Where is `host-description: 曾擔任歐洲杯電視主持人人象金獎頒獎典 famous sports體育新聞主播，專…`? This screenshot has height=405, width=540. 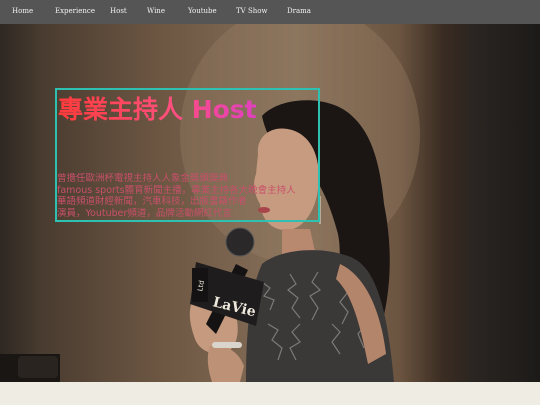 host-description: 曾擔任歐洲杯電視主持人人象金獎頒獎典 famous sports體育新聞主播，專… is located at coordinates (189, 196).